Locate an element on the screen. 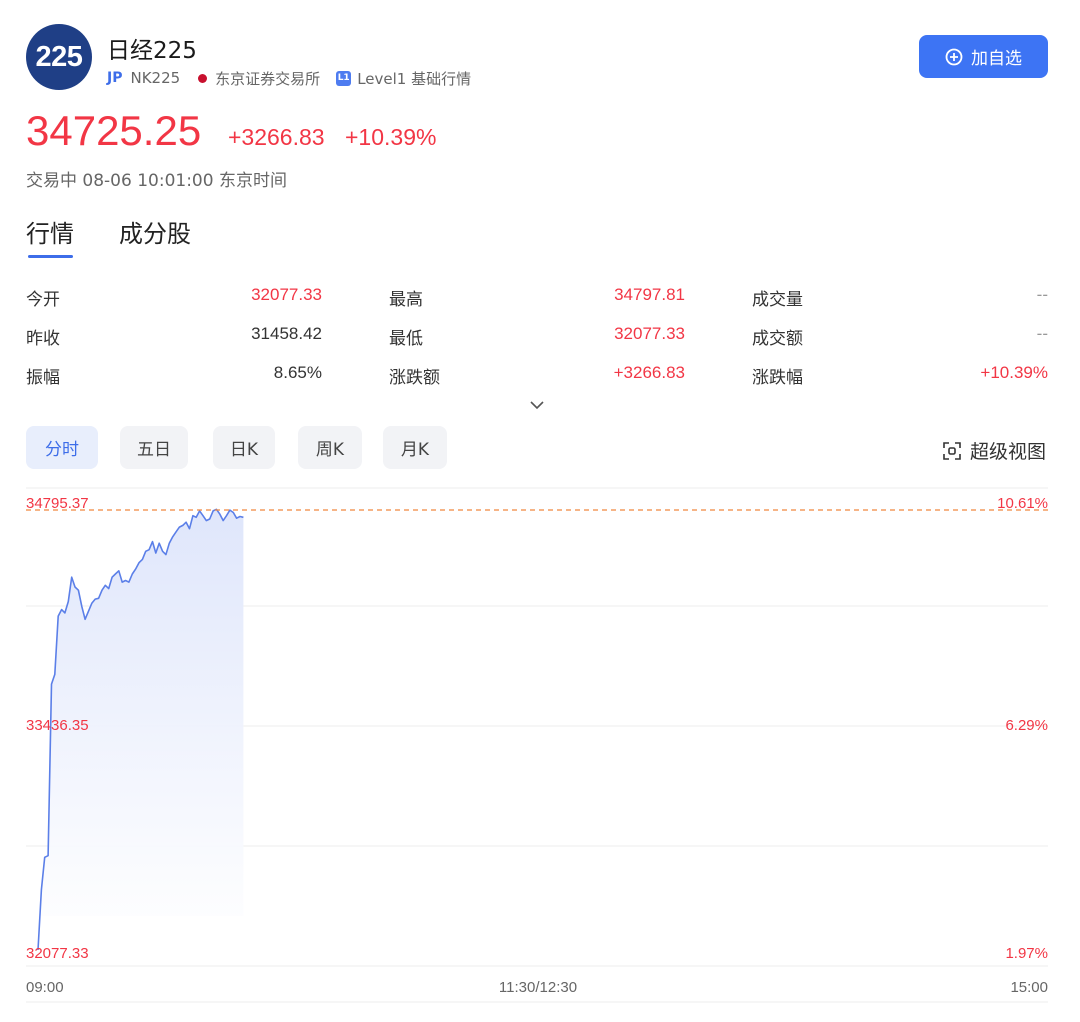 The width and height of the screenshot is (1080, 1022). stat-value: 31458.42 is located at coordinates (286, 333).